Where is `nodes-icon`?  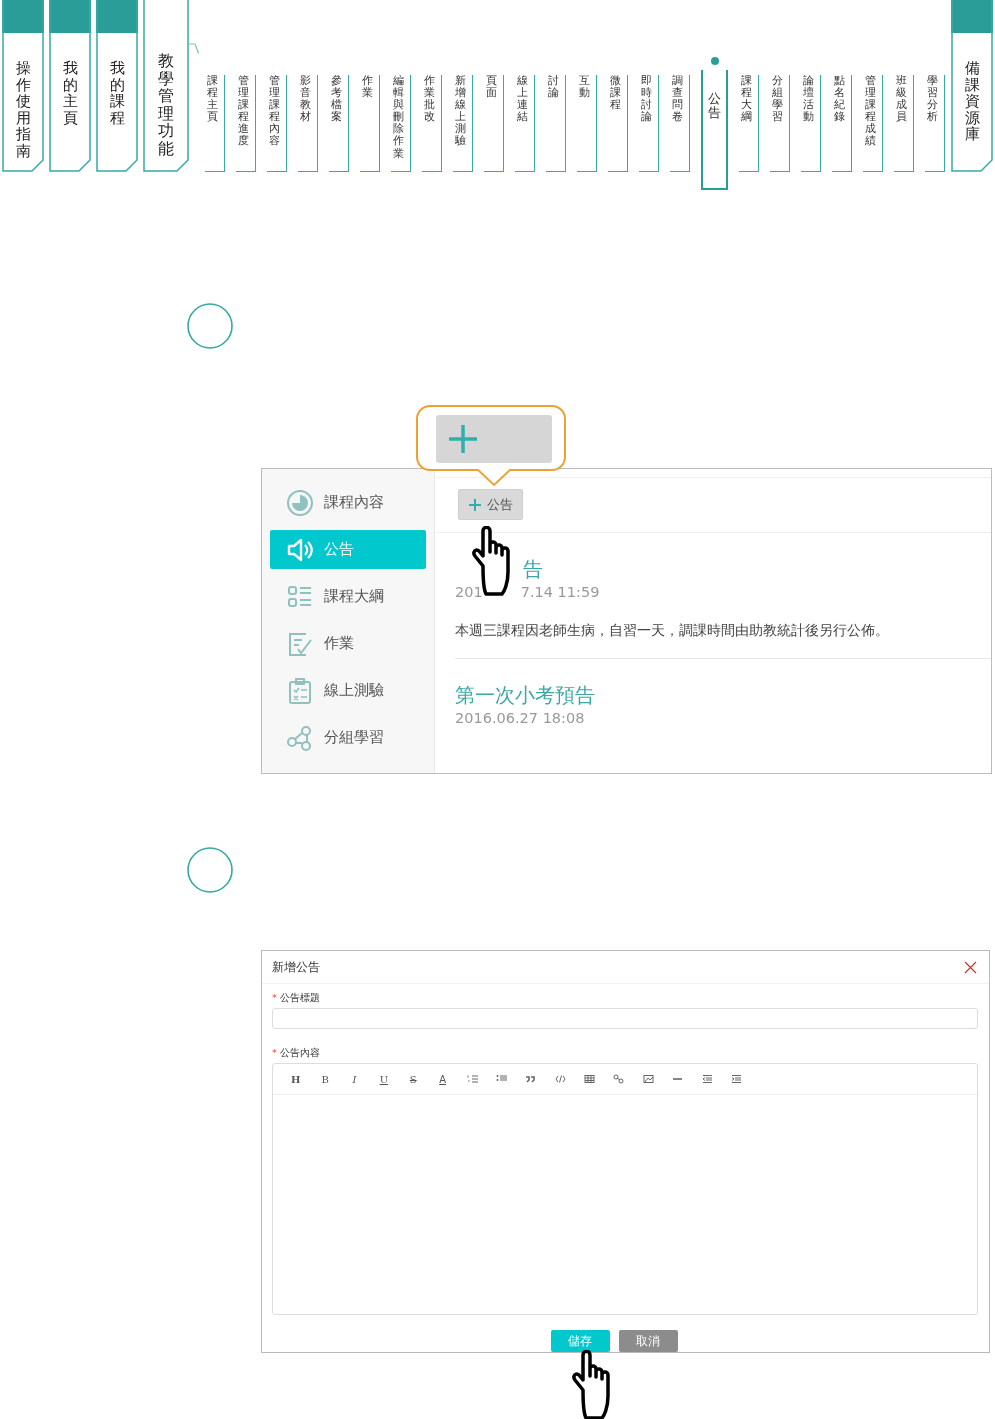 nodes-icon is located at coordinates (300, 737).